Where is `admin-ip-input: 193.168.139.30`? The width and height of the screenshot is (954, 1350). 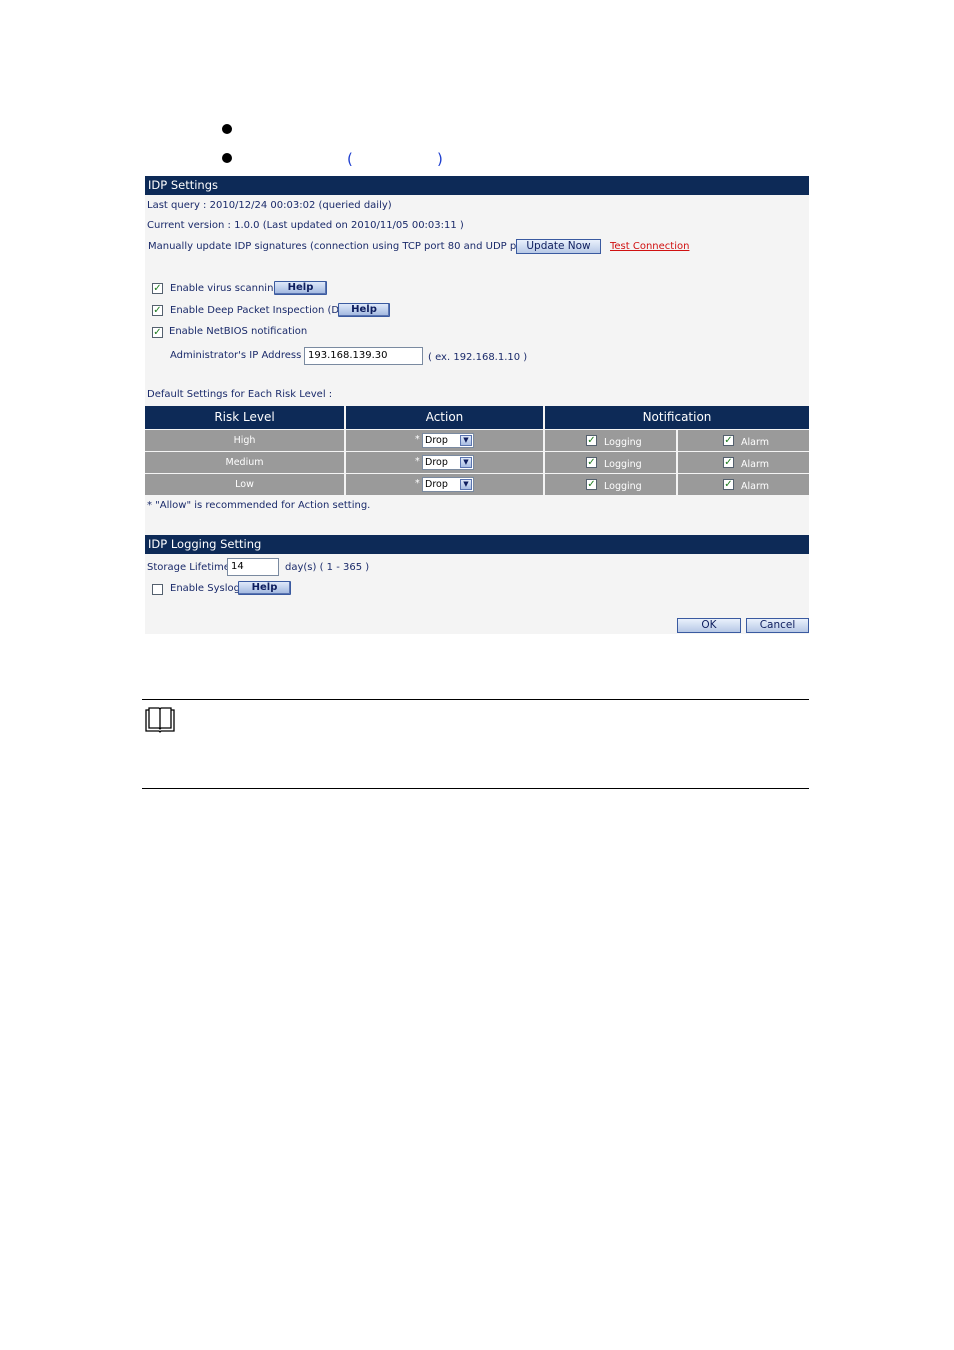 admin-ip-input: 193.168.139.30 is located at coordinates (363, 356).